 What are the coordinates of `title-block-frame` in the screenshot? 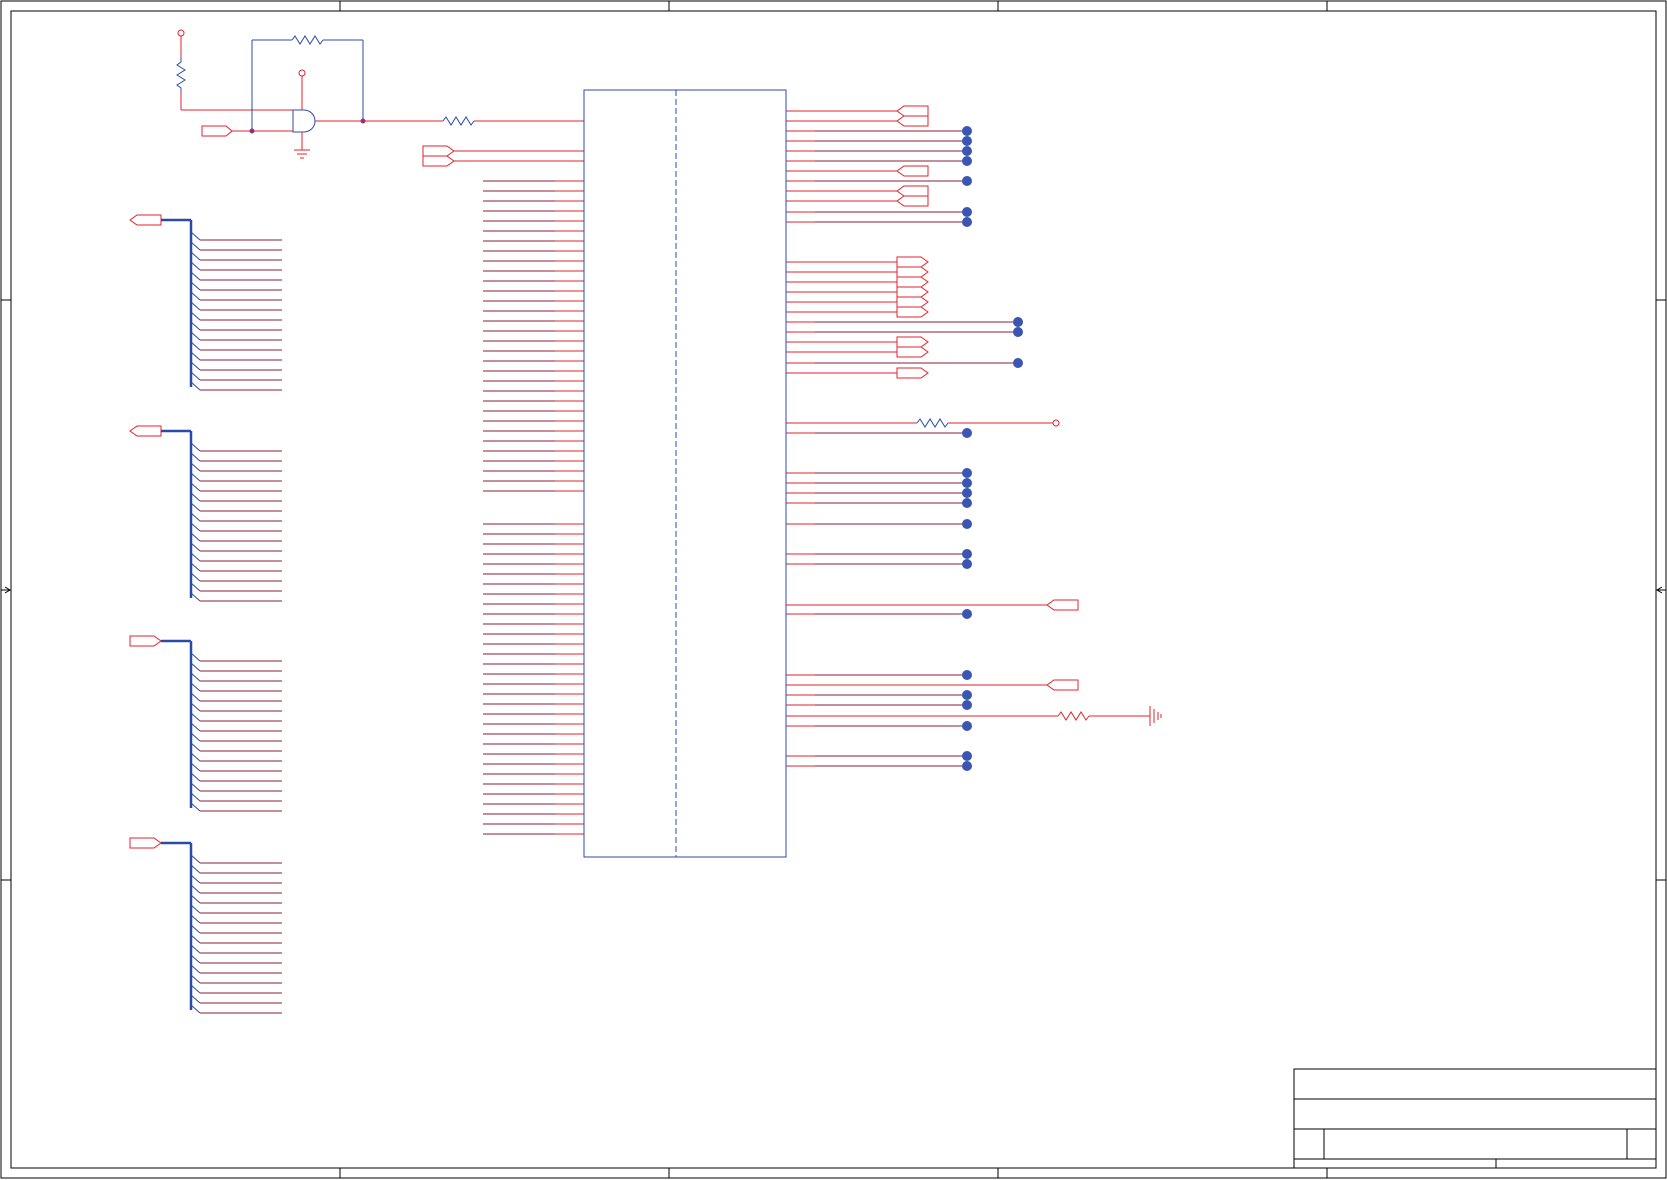 It's located at (1475, 1118).